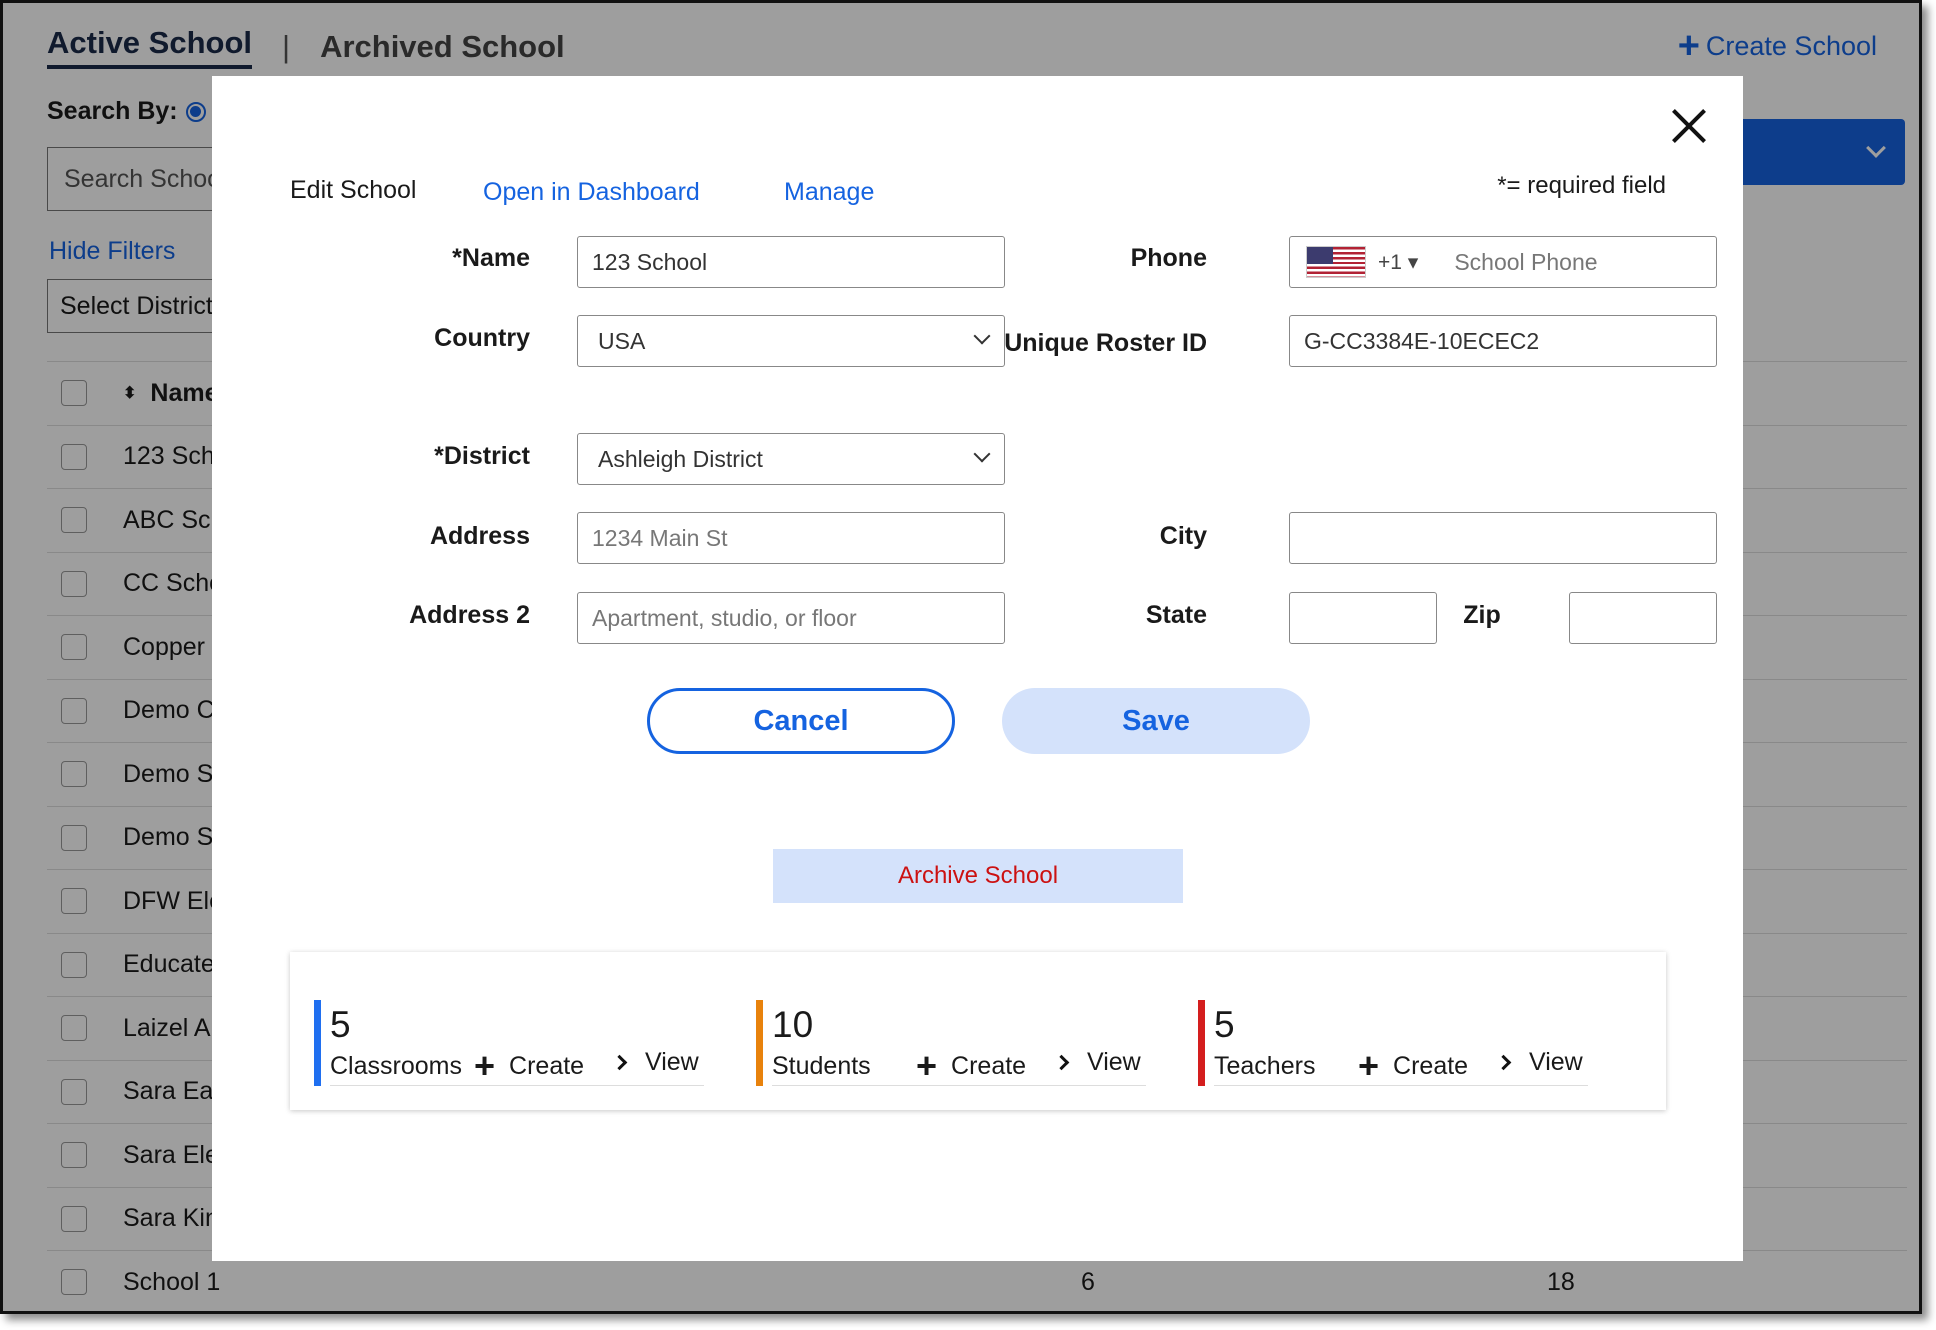 This screenshot has width=1936, height=1330. What do you see at coordinates (1398, 262) in the screenshot?
I see `country-code-select: +1 ▾` at bounding box center [1398, 262].